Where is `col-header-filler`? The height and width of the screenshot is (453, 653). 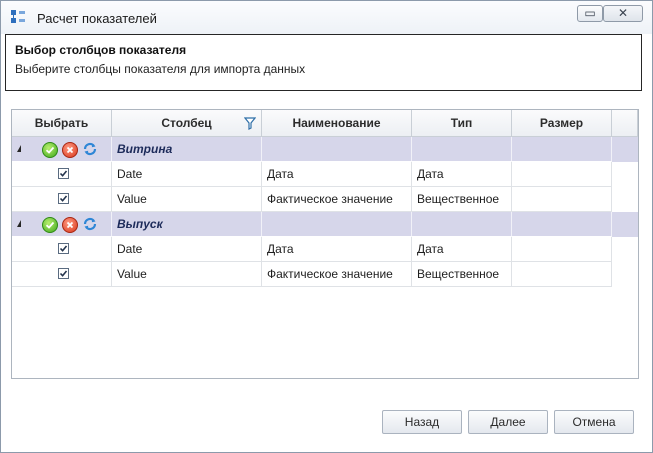
col-header-filler is located at coordinates (625, 123).